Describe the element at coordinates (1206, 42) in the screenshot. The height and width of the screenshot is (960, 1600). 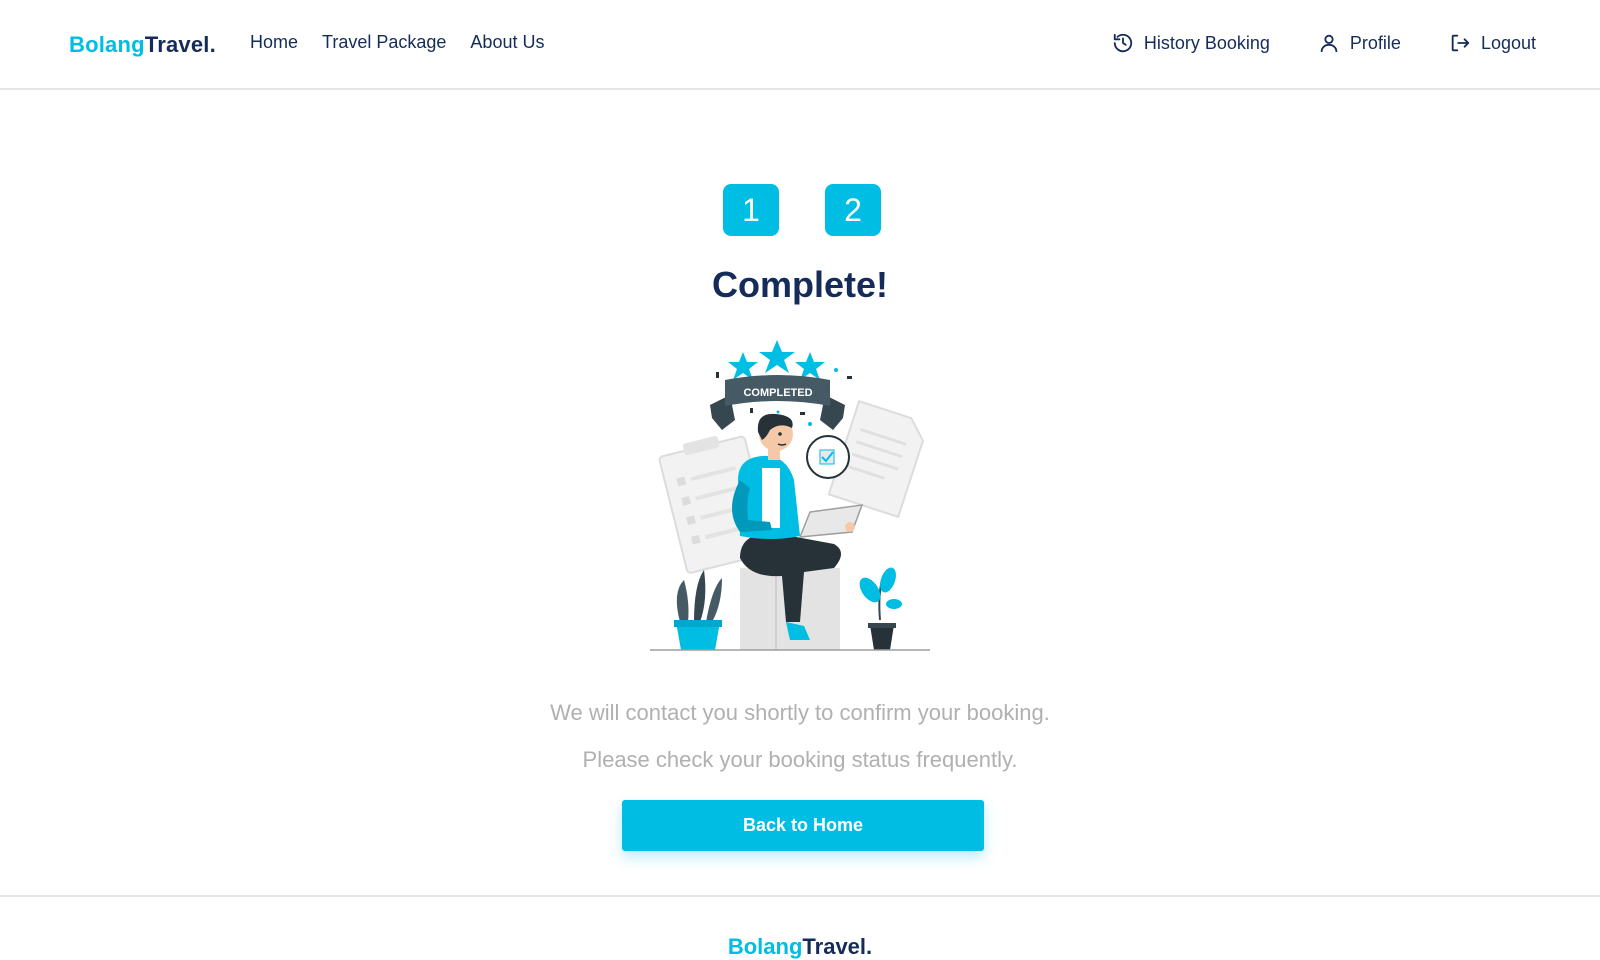
I see `history-booking-label: History Booking` at that location.